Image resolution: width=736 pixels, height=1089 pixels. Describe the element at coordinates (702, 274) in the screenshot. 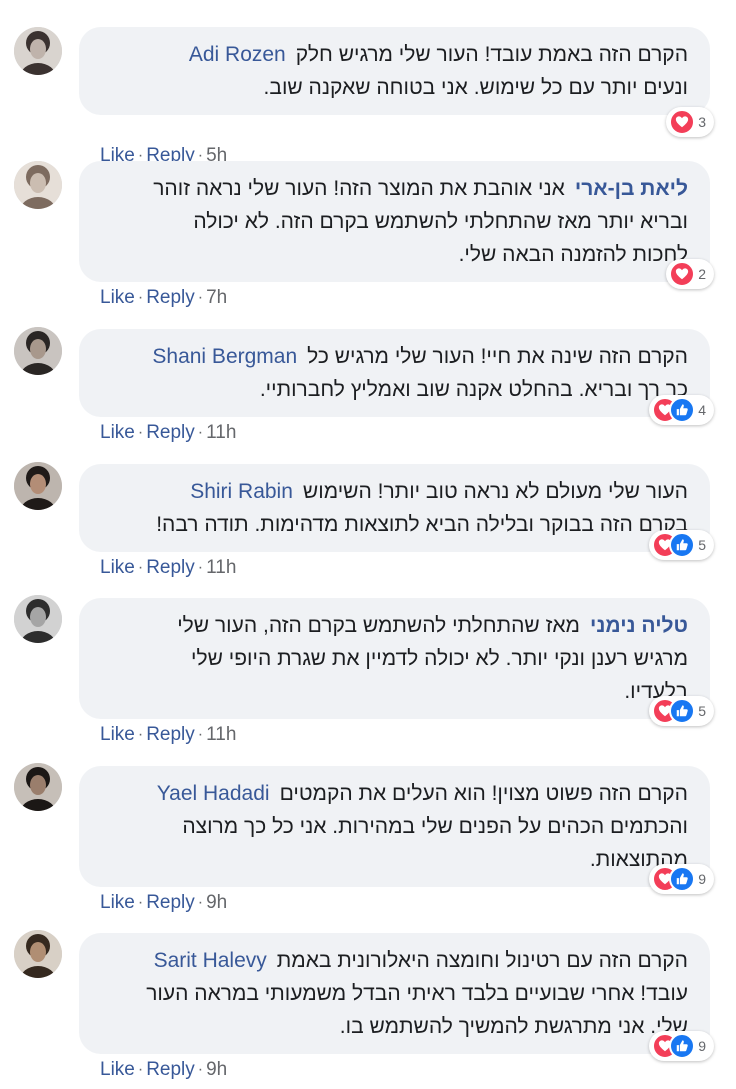

I see `reaction-count: 2` at that location.